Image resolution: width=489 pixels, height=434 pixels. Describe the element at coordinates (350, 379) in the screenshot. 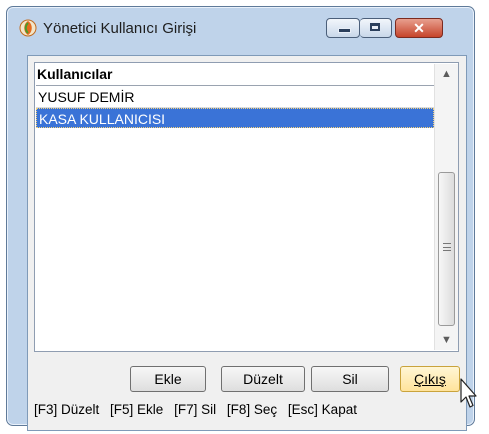

I see `delete-button: Sil` at that location.